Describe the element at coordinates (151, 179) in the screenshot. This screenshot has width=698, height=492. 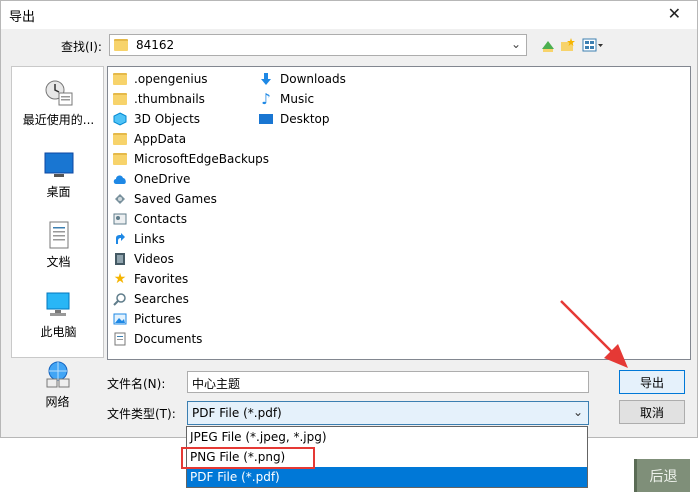
I see `list-item: OneDrive` at that location.